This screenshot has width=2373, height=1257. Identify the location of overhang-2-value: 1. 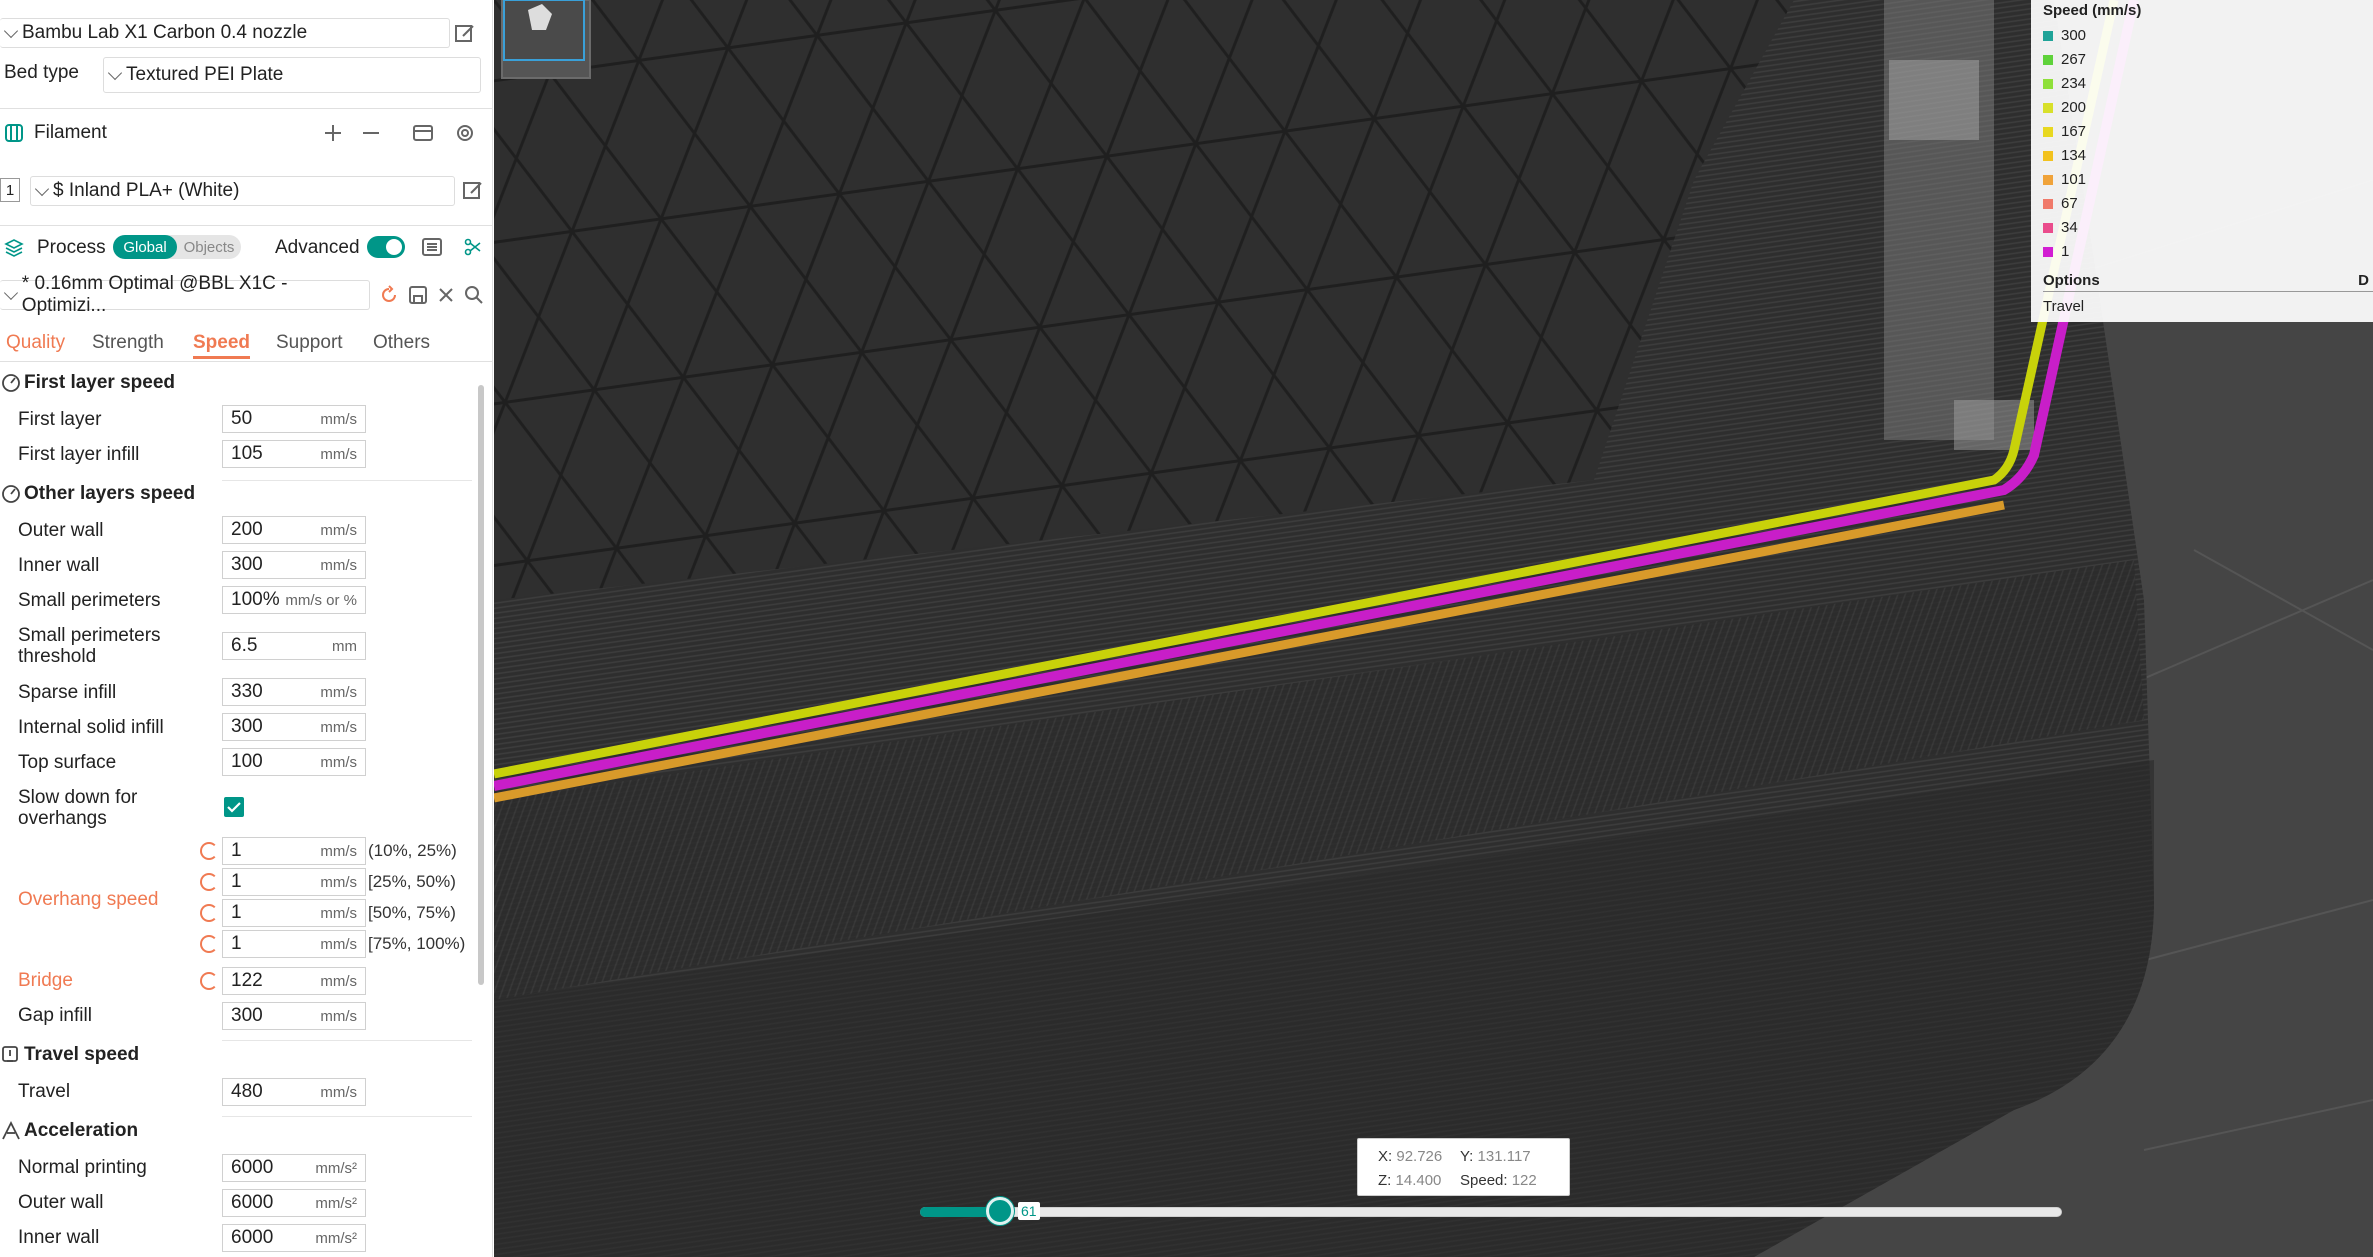
(236, 881).